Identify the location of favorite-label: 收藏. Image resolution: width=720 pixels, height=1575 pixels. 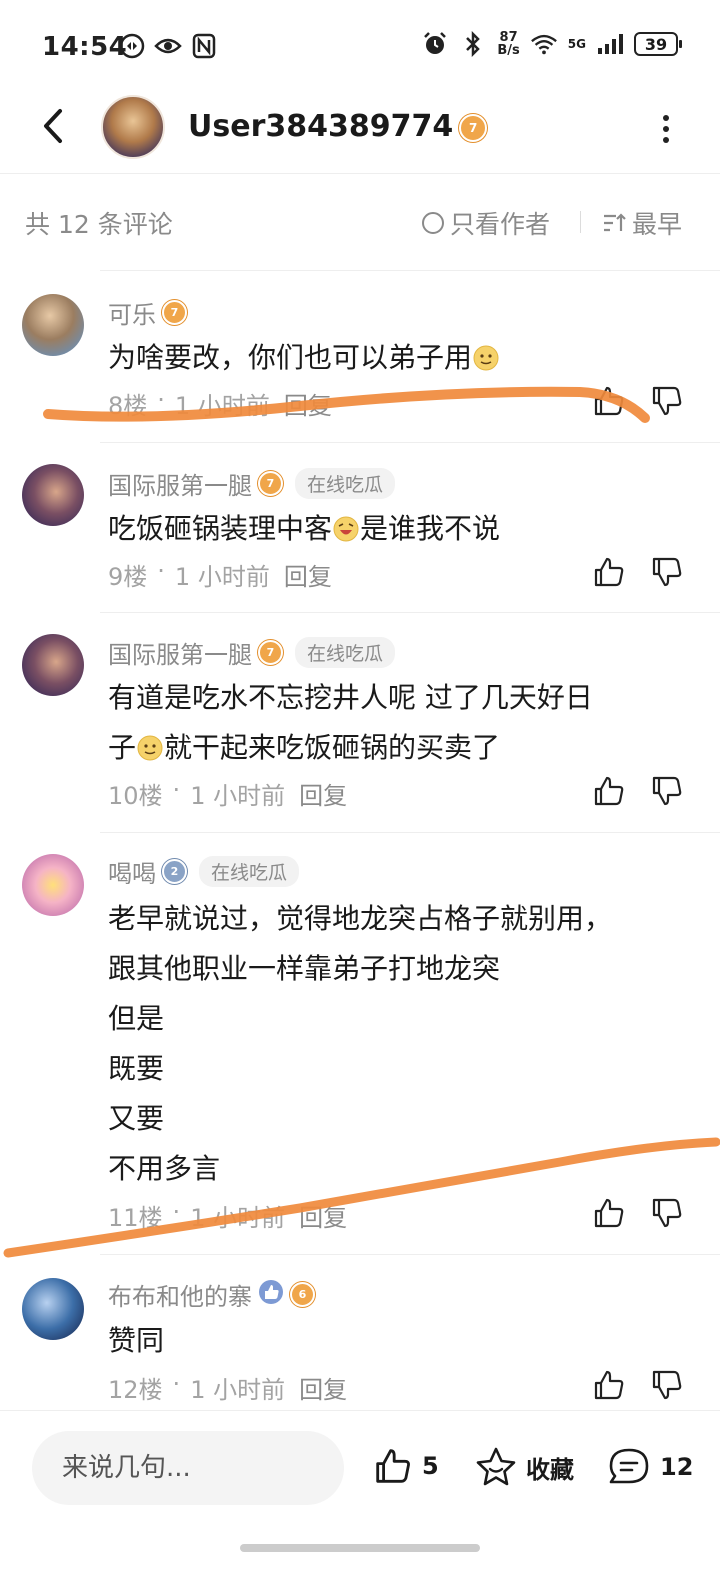
(550, 1469).